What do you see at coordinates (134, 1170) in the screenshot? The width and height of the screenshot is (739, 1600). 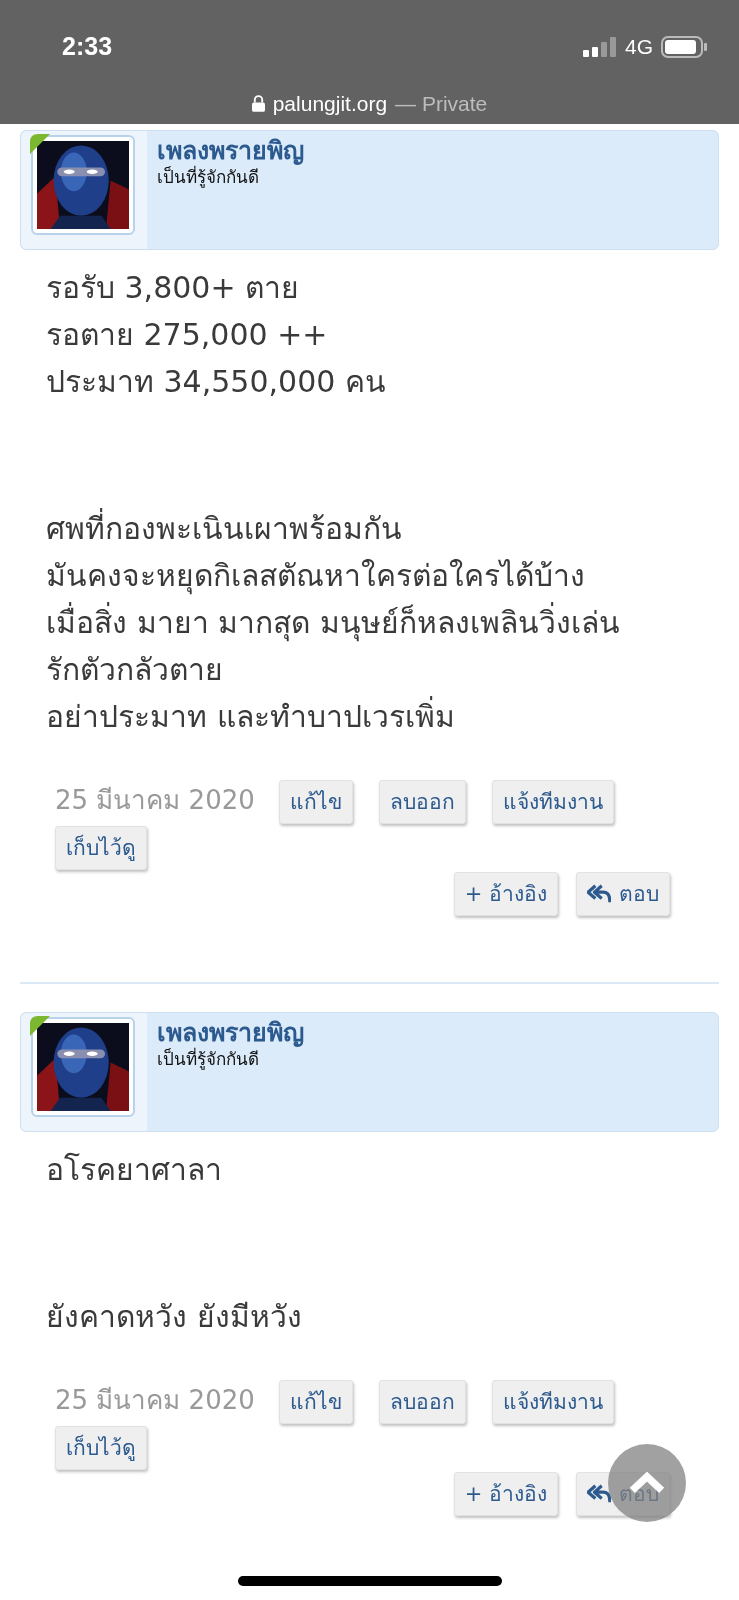 I see `post-text: อโรคยาศาลา` at bounding box center [134, 1170].